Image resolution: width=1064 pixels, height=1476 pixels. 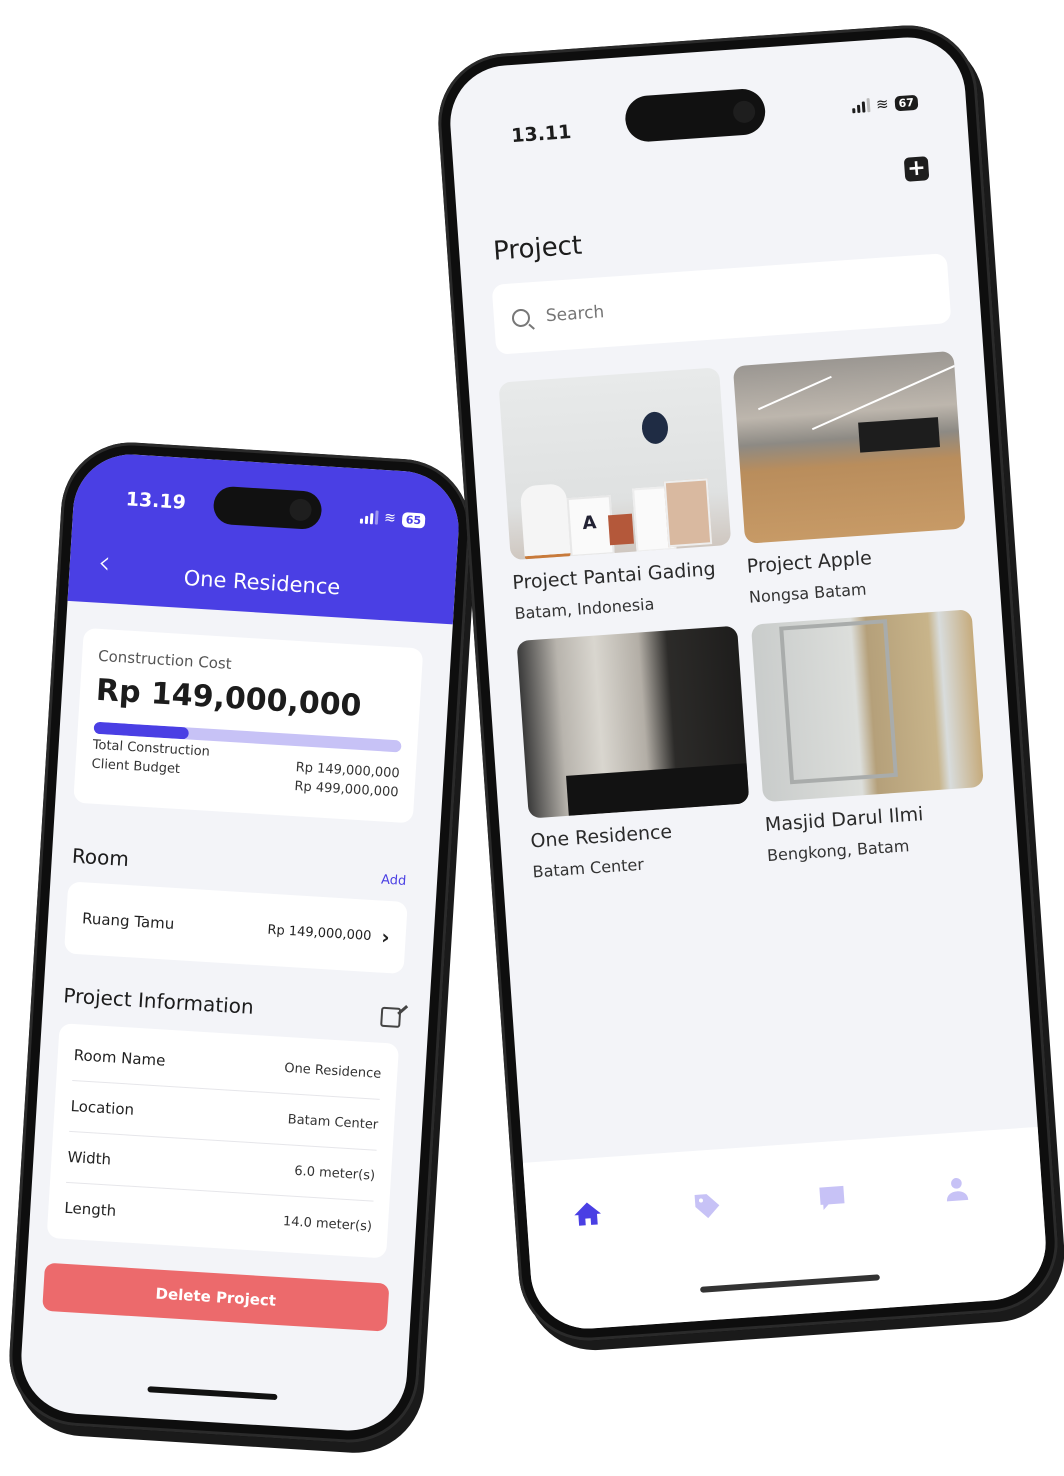 I want to click on tab-profile, so click(x=957, y=1189).